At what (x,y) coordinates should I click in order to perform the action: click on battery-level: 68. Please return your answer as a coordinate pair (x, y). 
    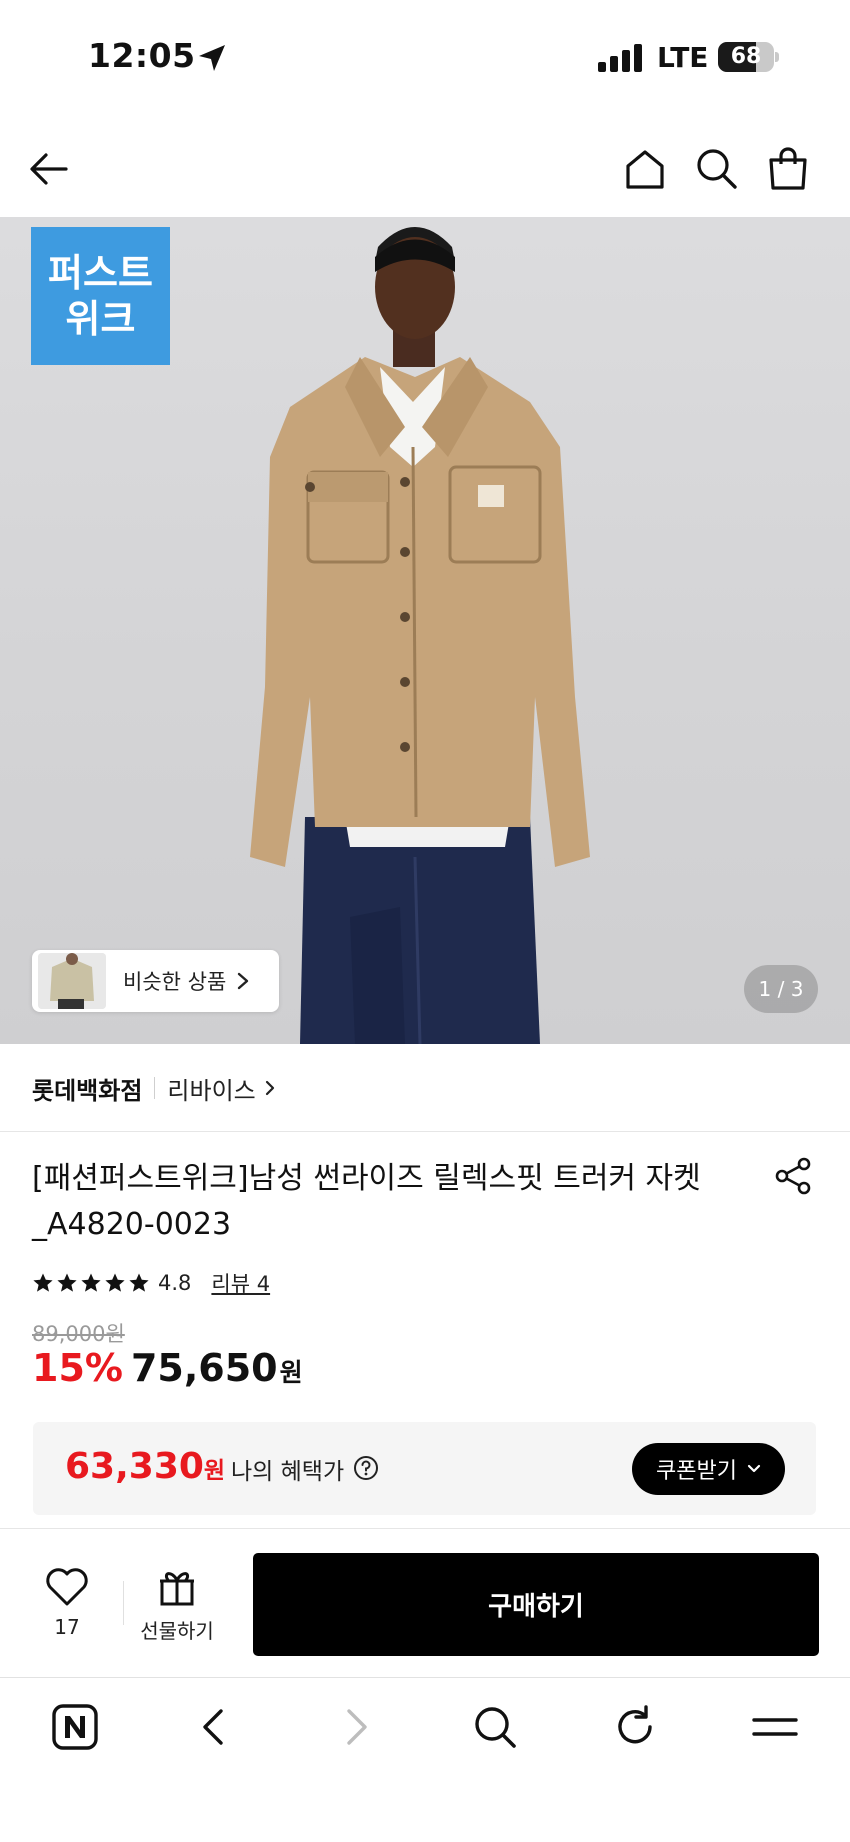
    Looking at the image, I should click on (746, 56).